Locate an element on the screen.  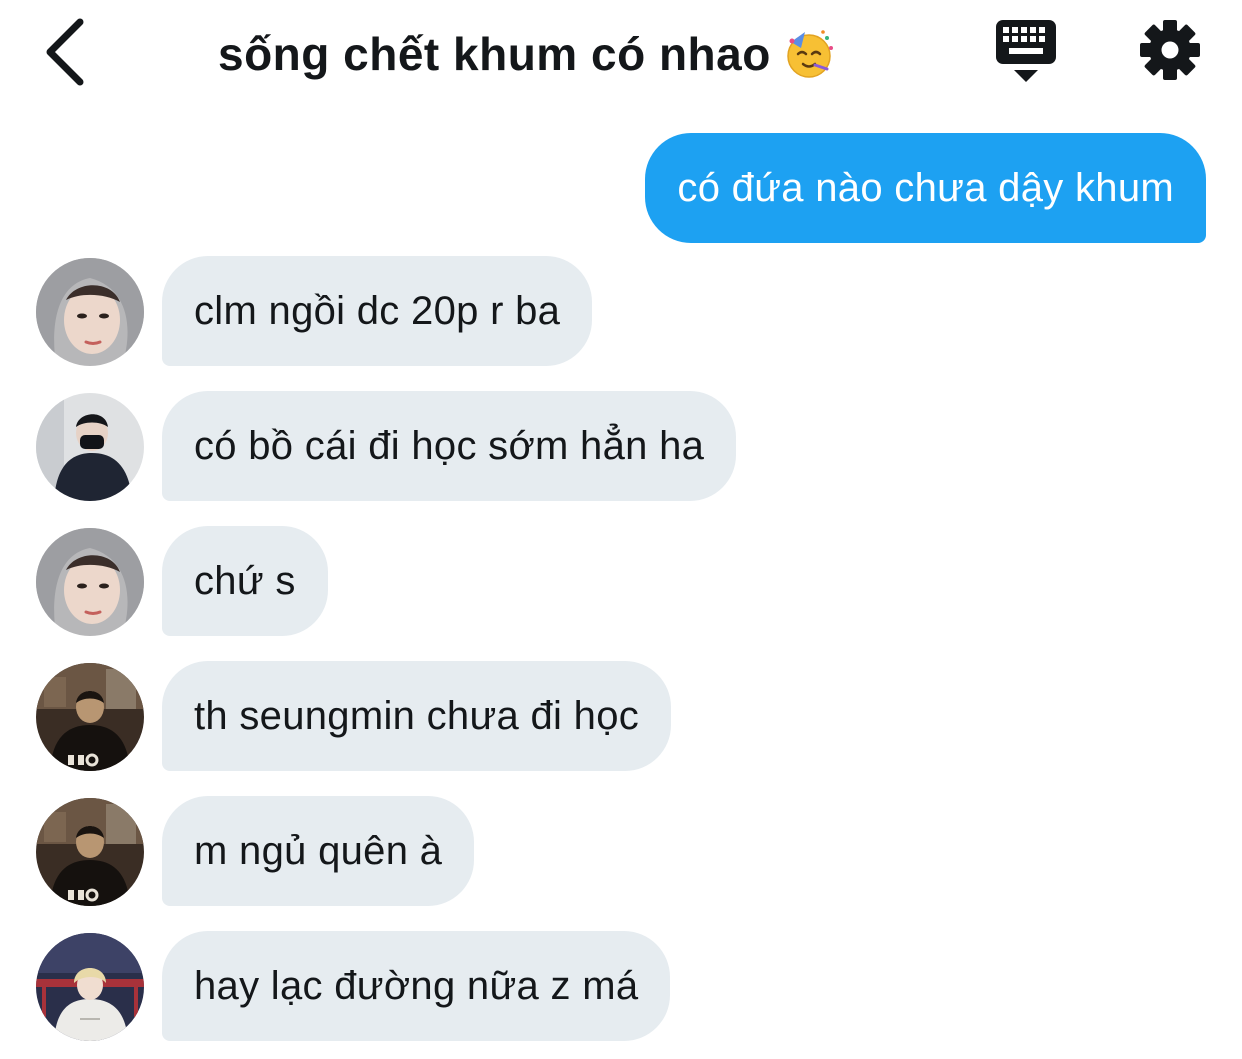
keyboard-icon is located at coordinates (1026, 51).